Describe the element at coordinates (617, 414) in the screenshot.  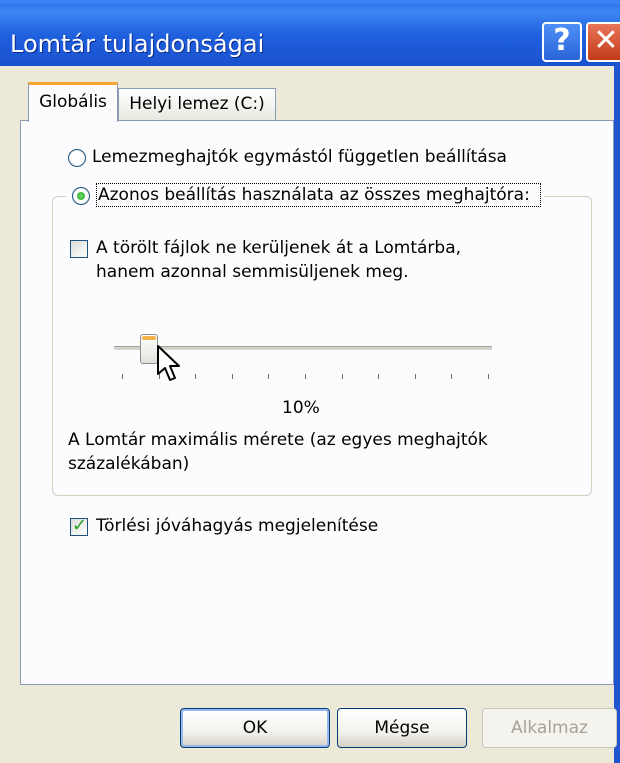
I see `window-frame-right` at that location.